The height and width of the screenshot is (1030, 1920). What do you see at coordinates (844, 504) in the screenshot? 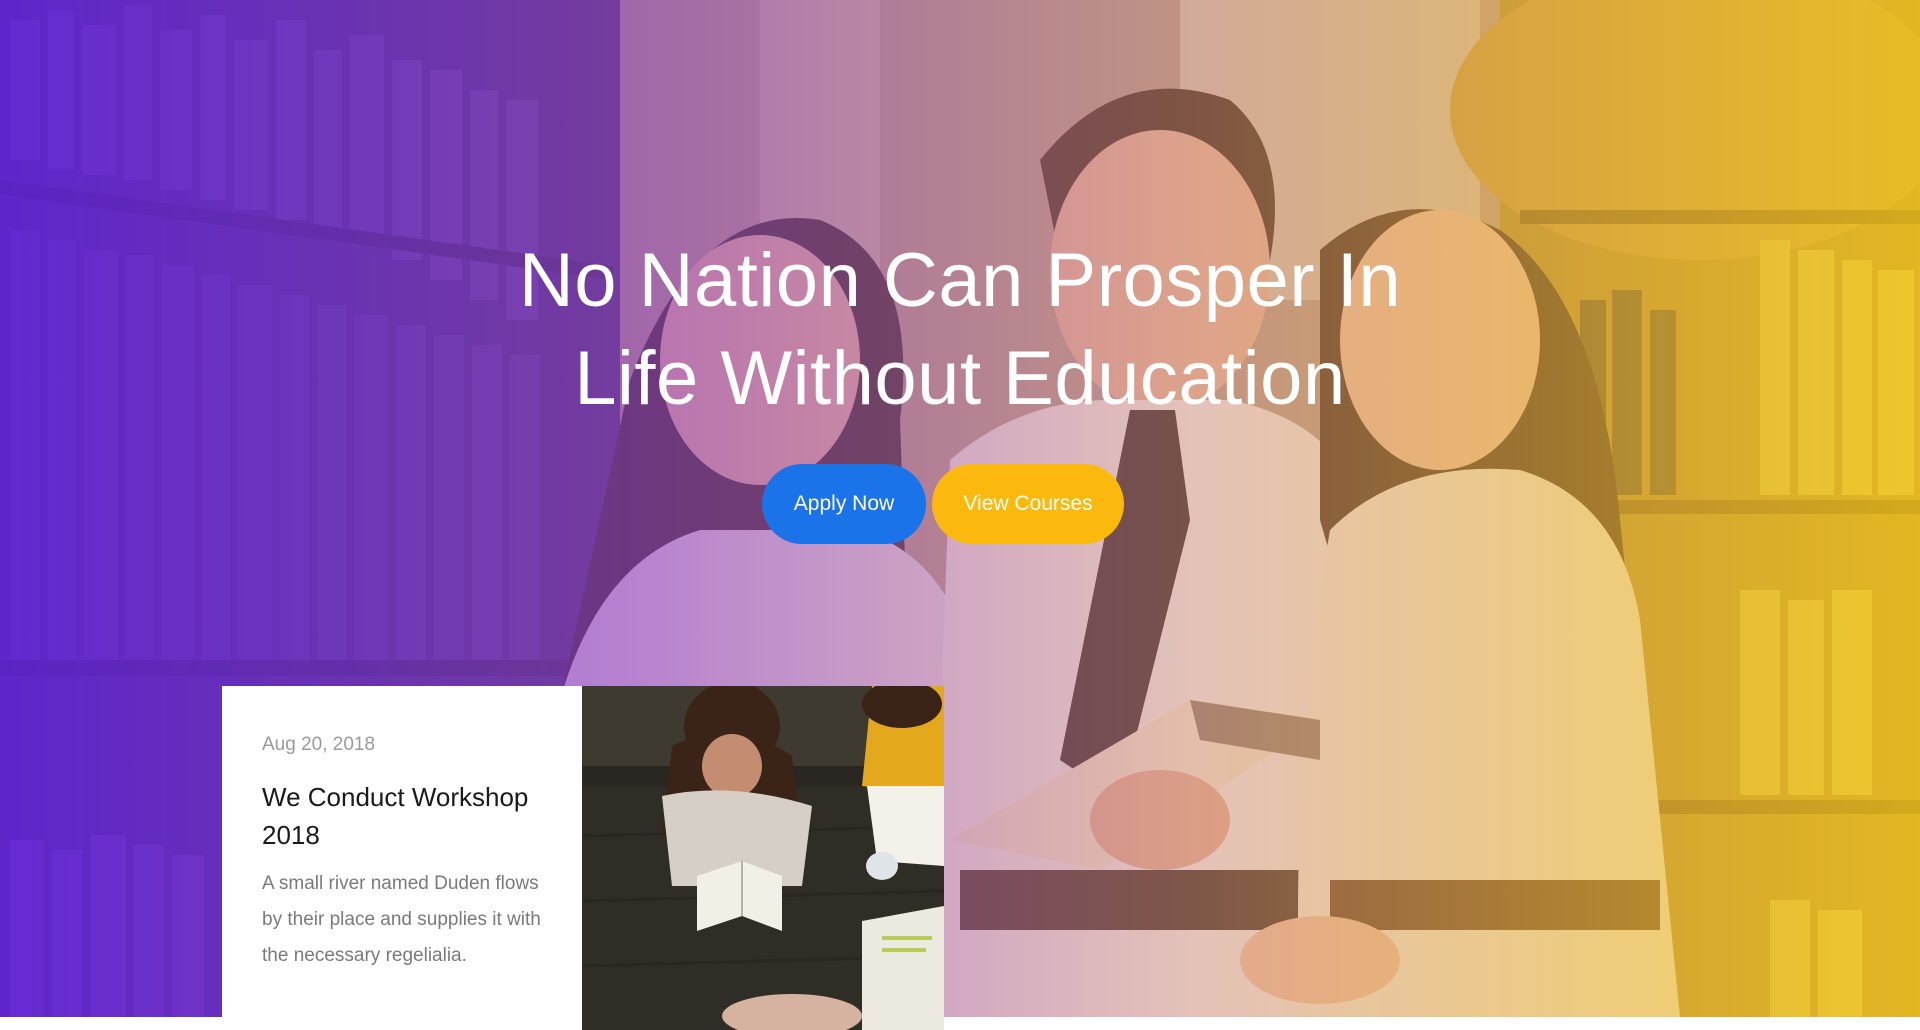
I see `apply-now-button: Apply Now` at bounding box center [844, 504].